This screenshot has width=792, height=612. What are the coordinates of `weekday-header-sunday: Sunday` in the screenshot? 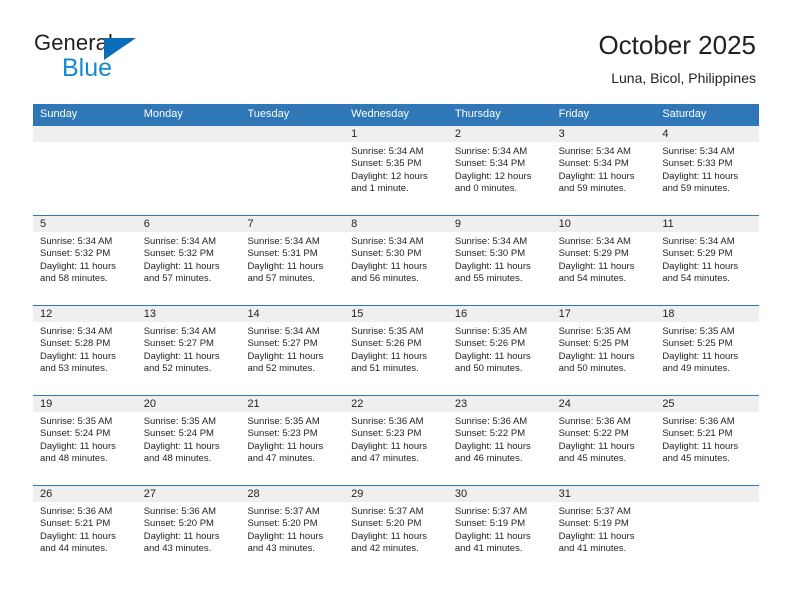 It's located at (59, 114).